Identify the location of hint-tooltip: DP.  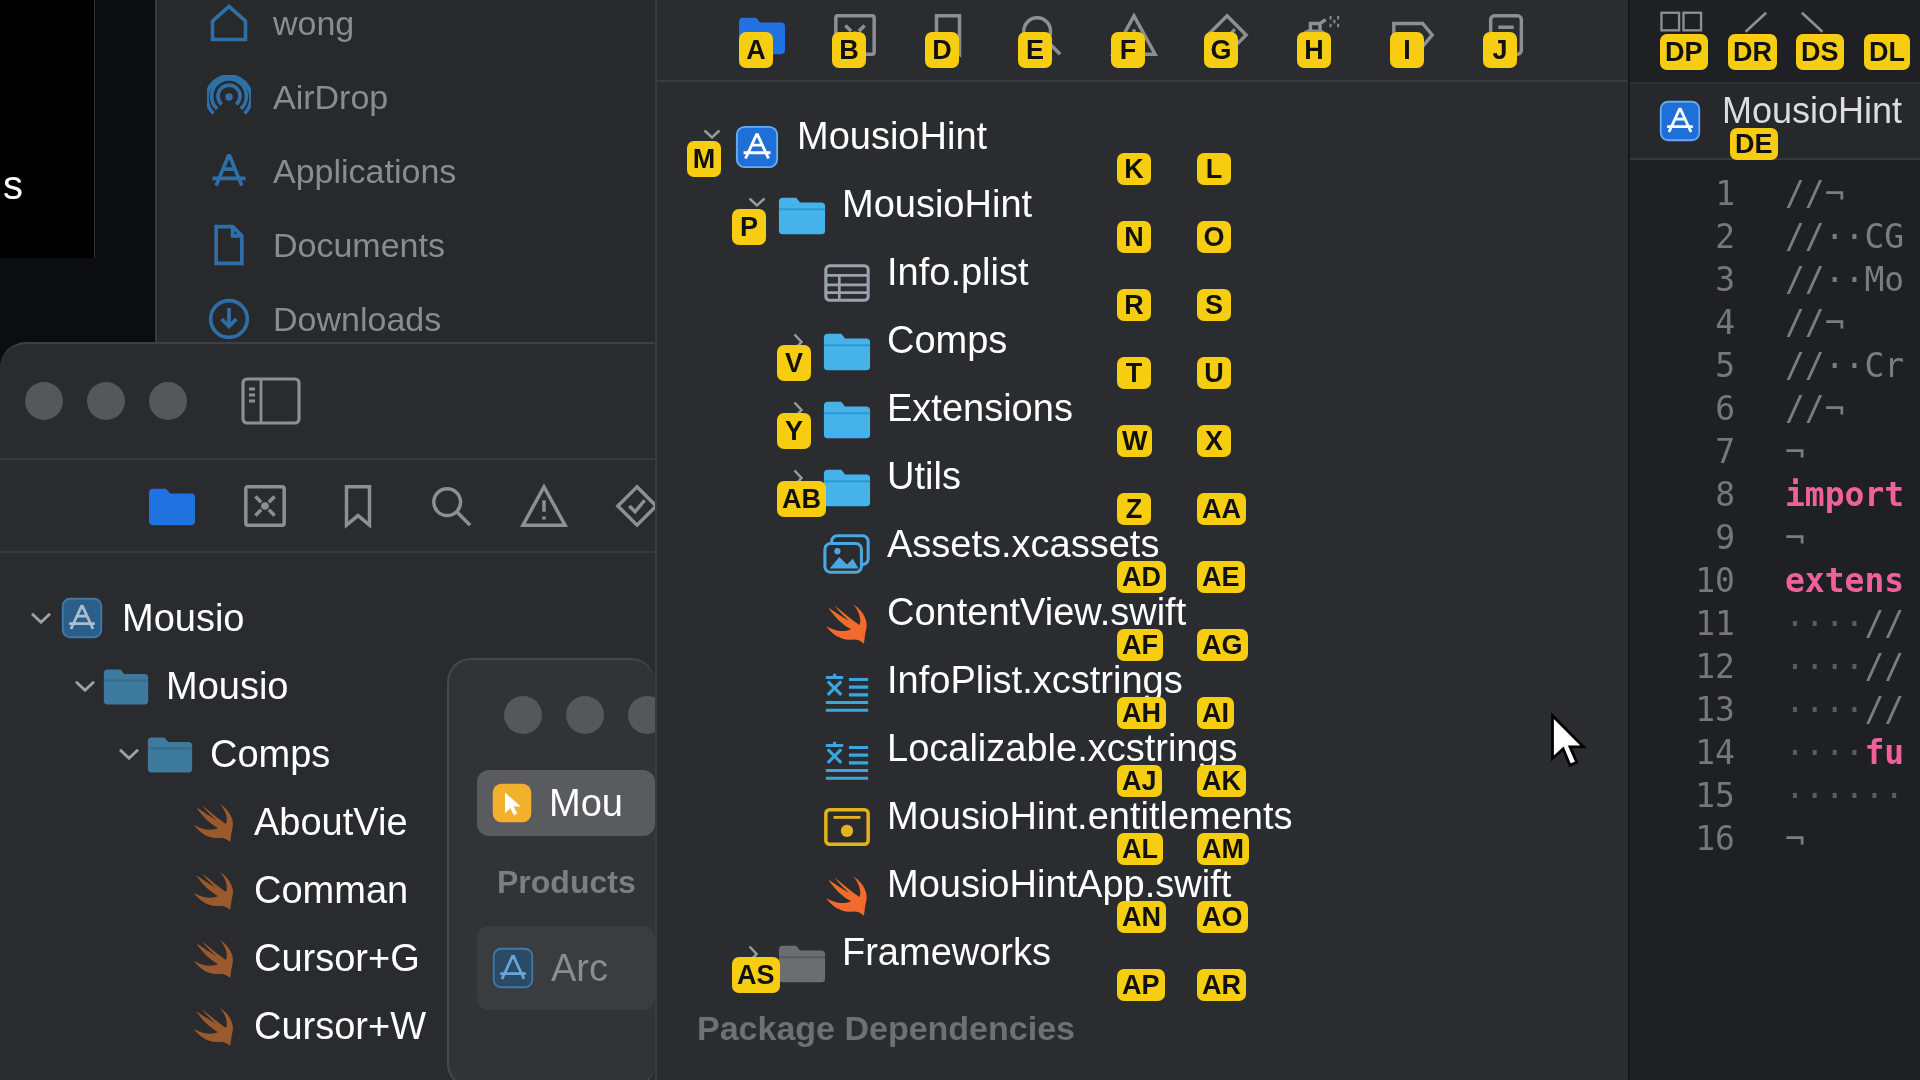
(1684, 52).